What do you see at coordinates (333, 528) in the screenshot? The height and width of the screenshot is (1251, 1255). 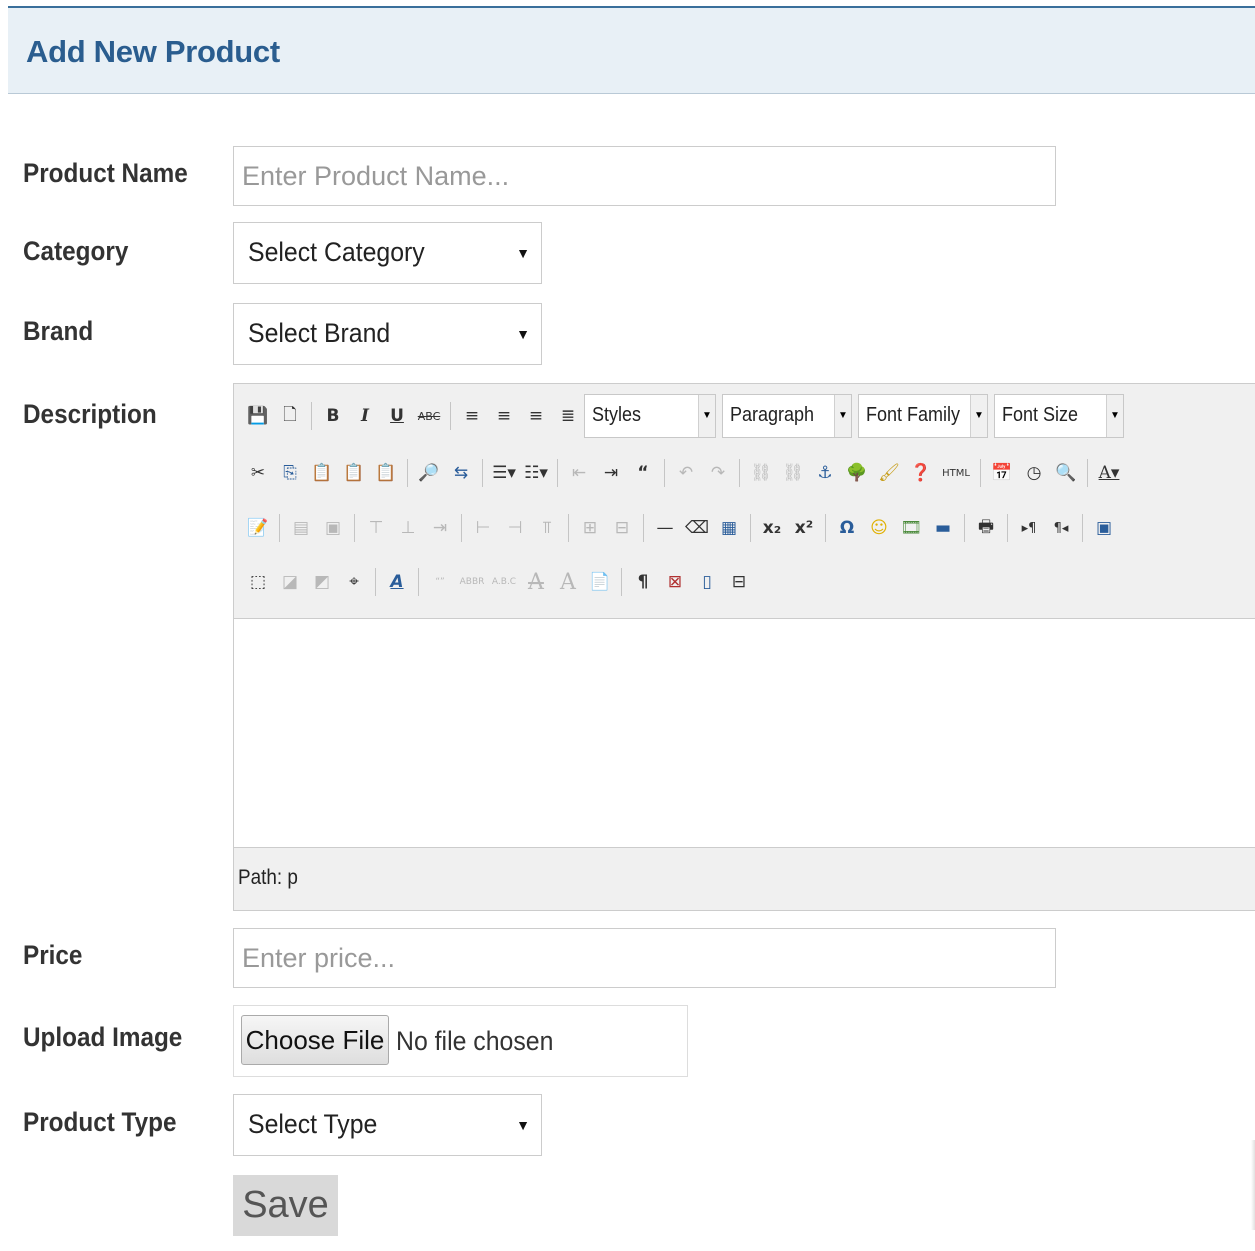 I see `cell-properties-icon: ▣` at bounding box center [333, 528].